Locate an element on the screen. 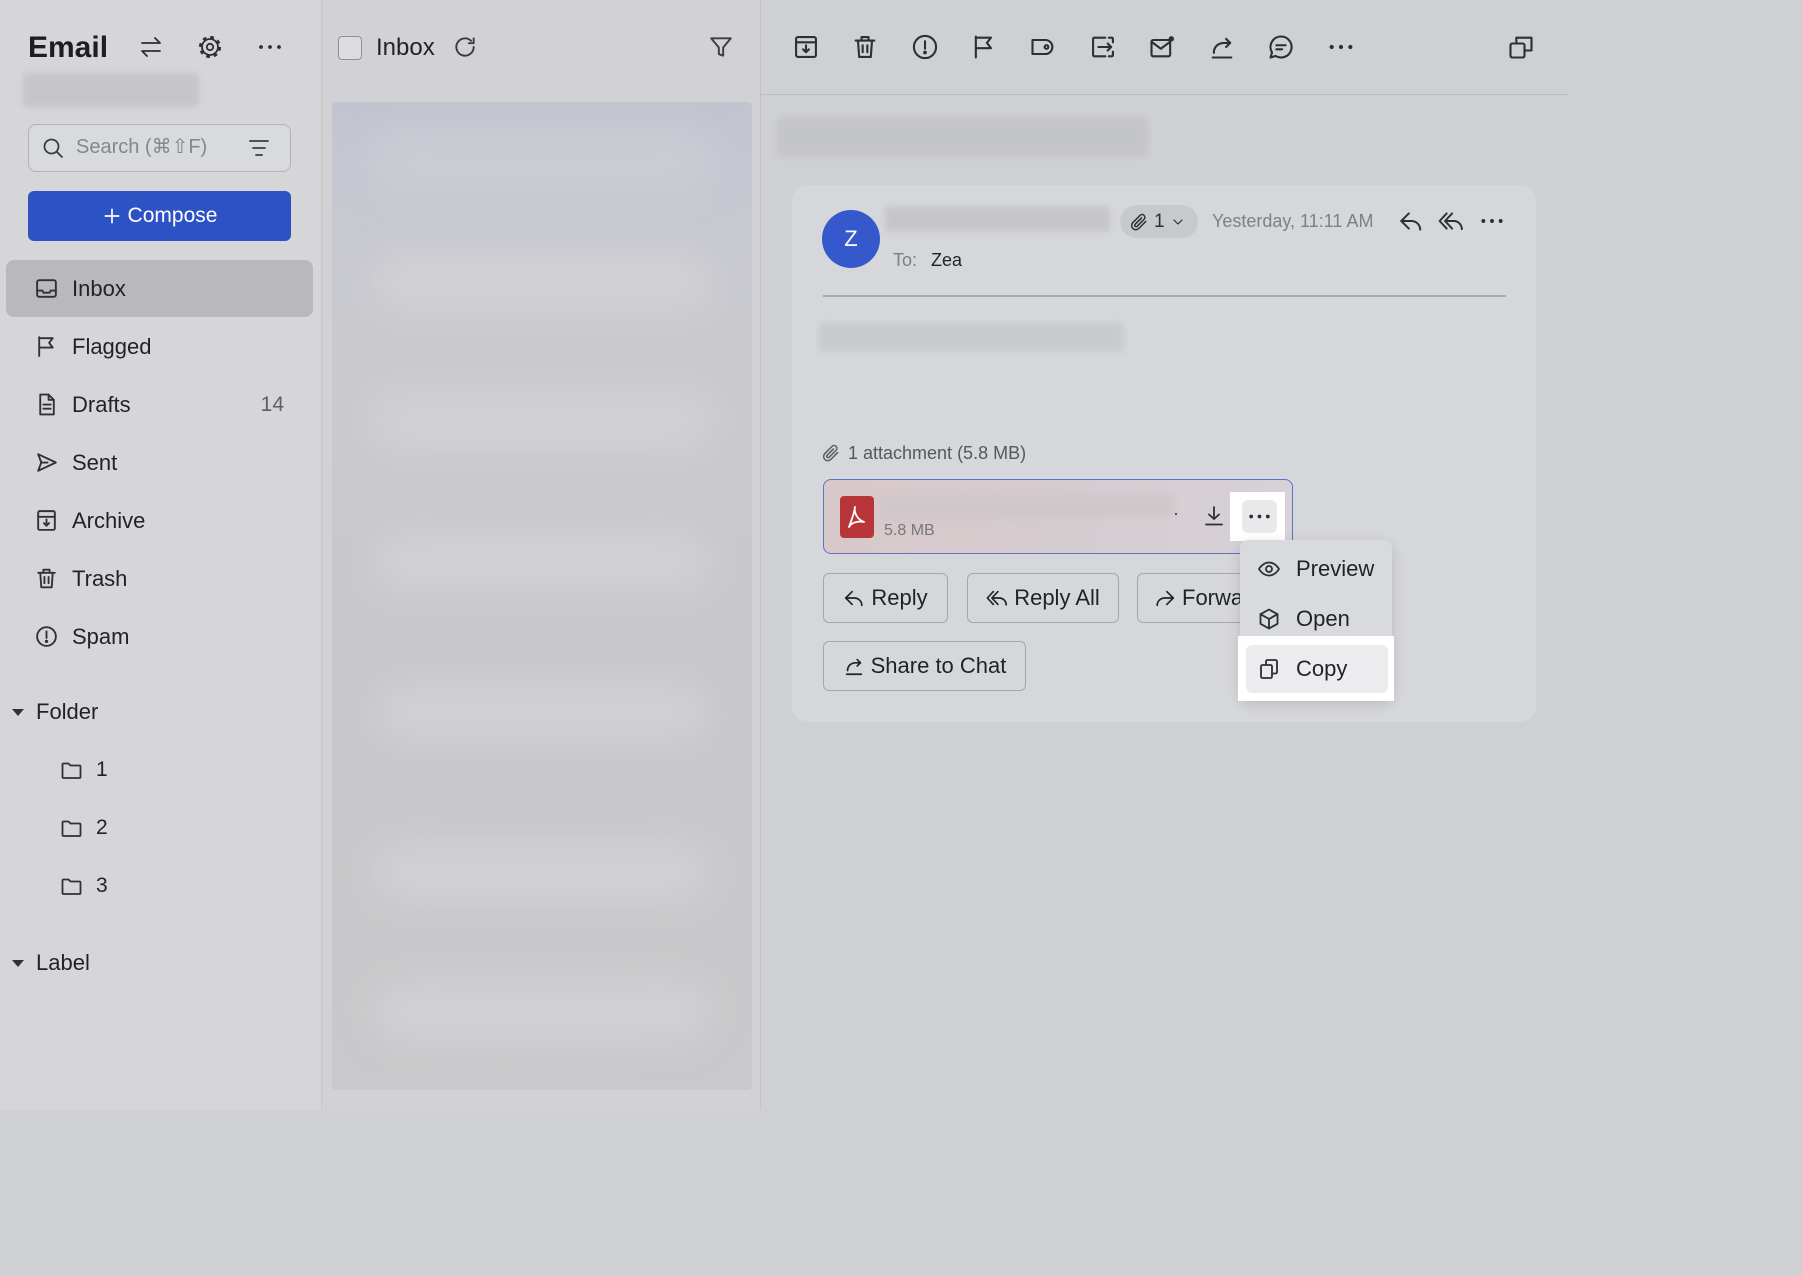 This screenshot has height=1276, width=1802. menu-item-label: Preview is located at coordinates (1335, 568).